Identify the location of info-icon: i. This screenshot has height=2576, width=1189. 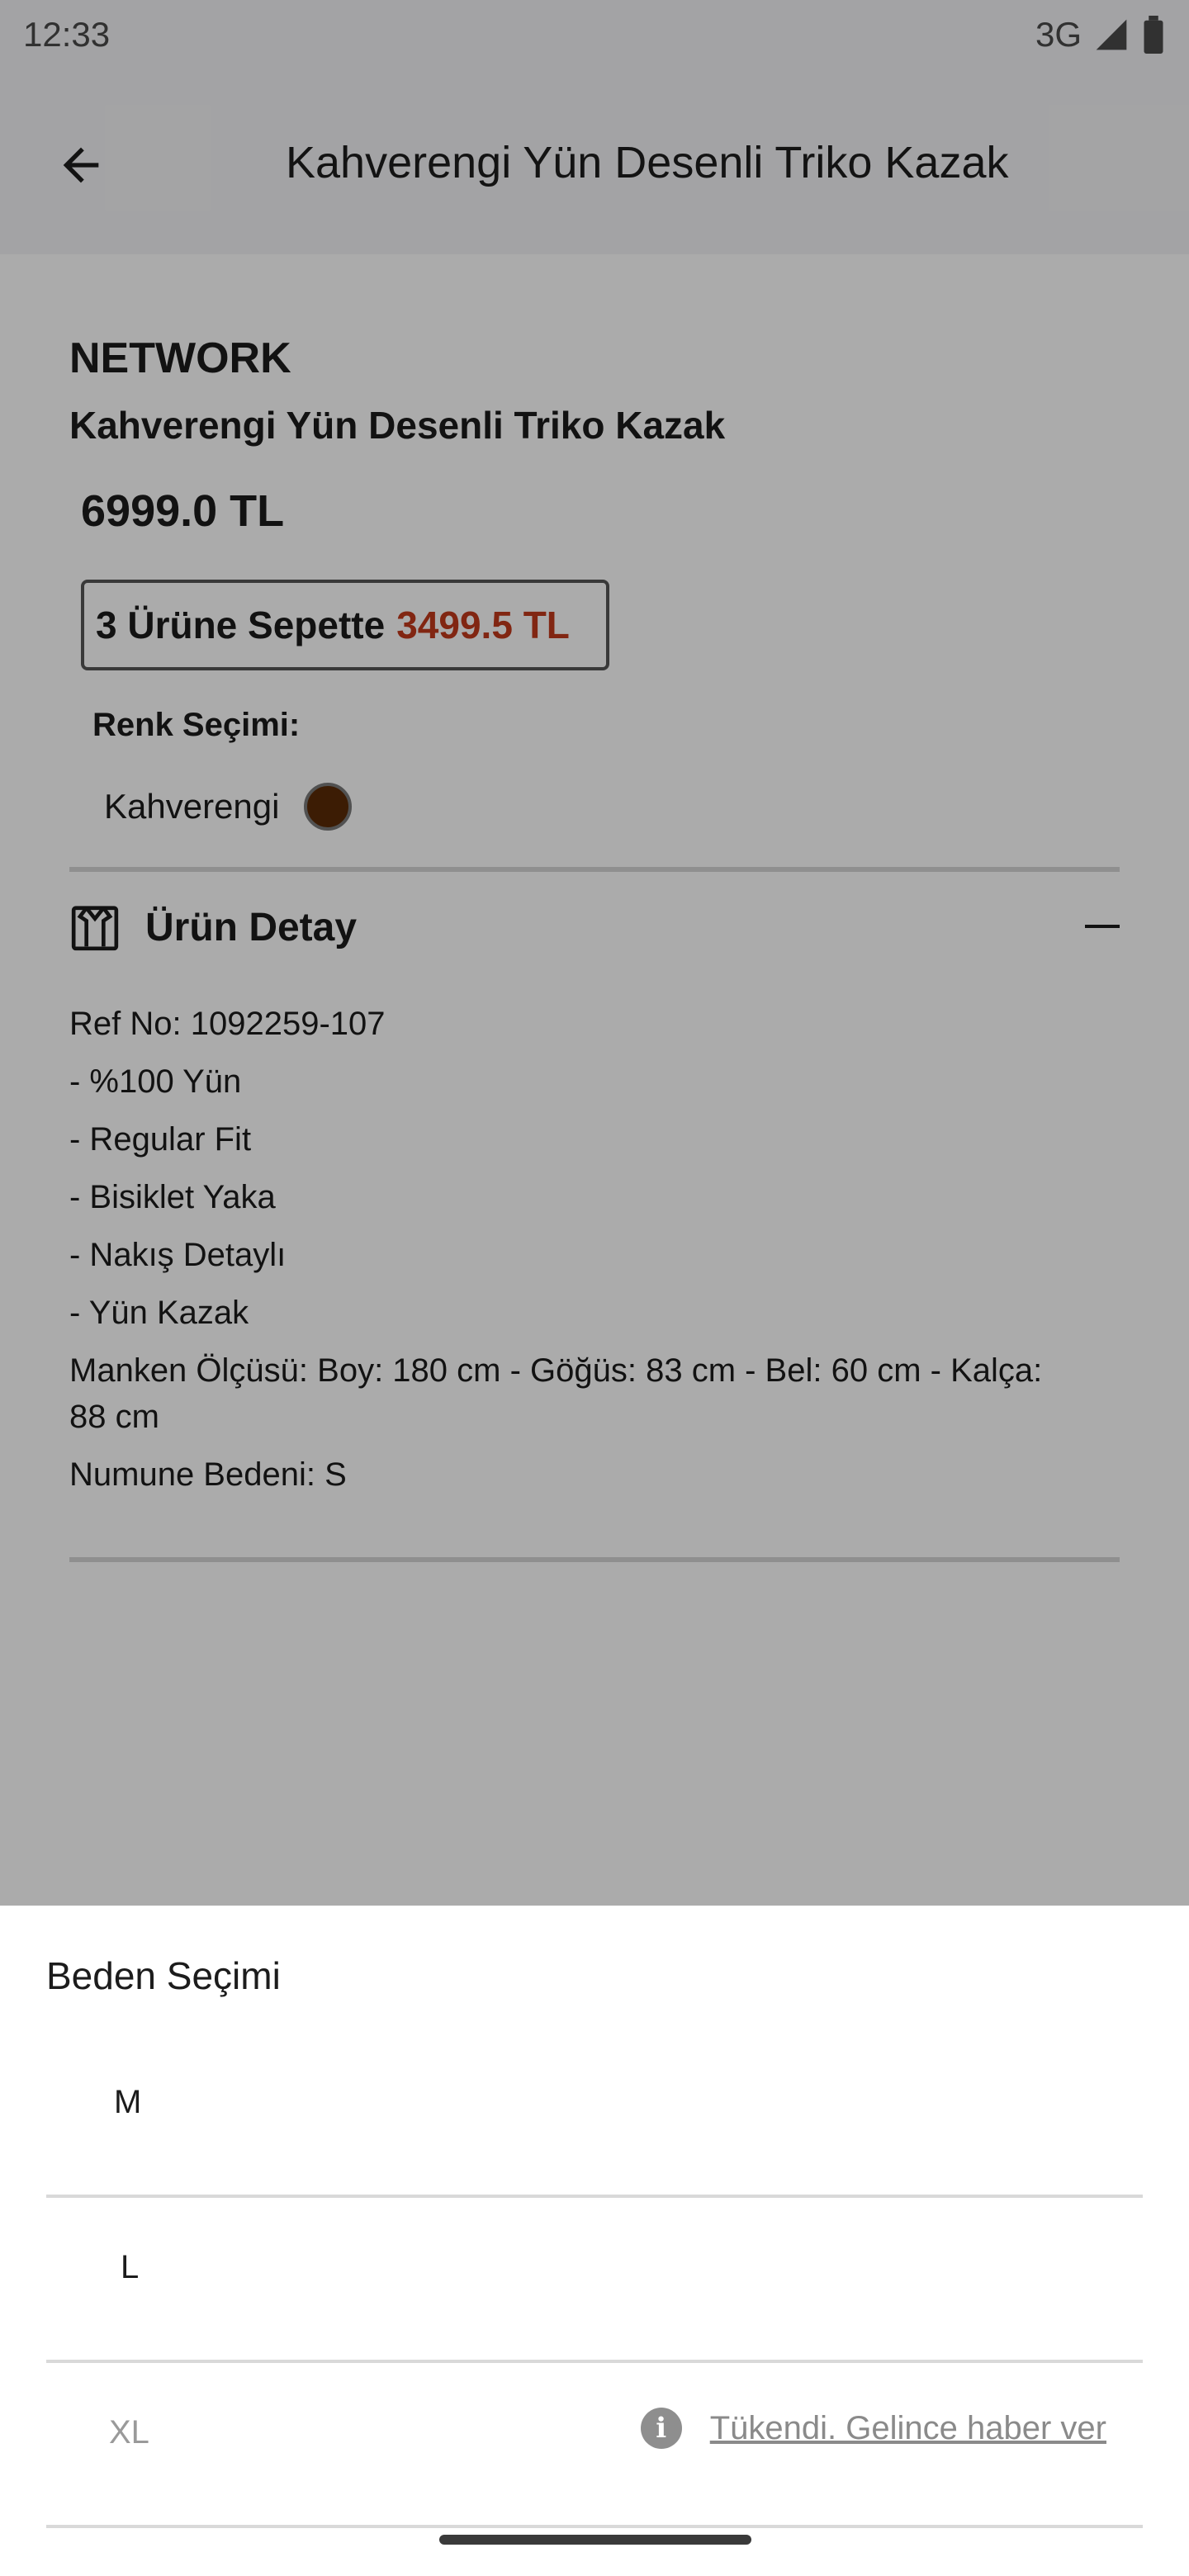
(661, 2428).